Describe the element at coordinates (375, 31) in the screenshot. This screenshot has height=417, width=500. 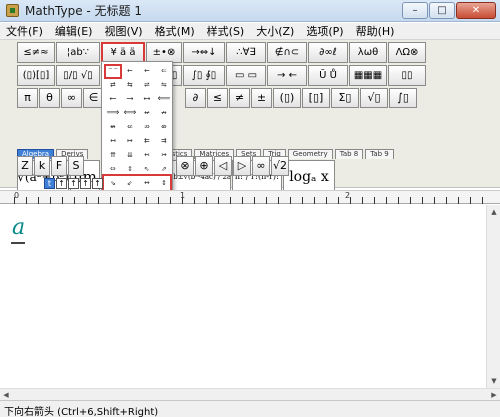
I see `menu-help: 帮助(H)` at that location.